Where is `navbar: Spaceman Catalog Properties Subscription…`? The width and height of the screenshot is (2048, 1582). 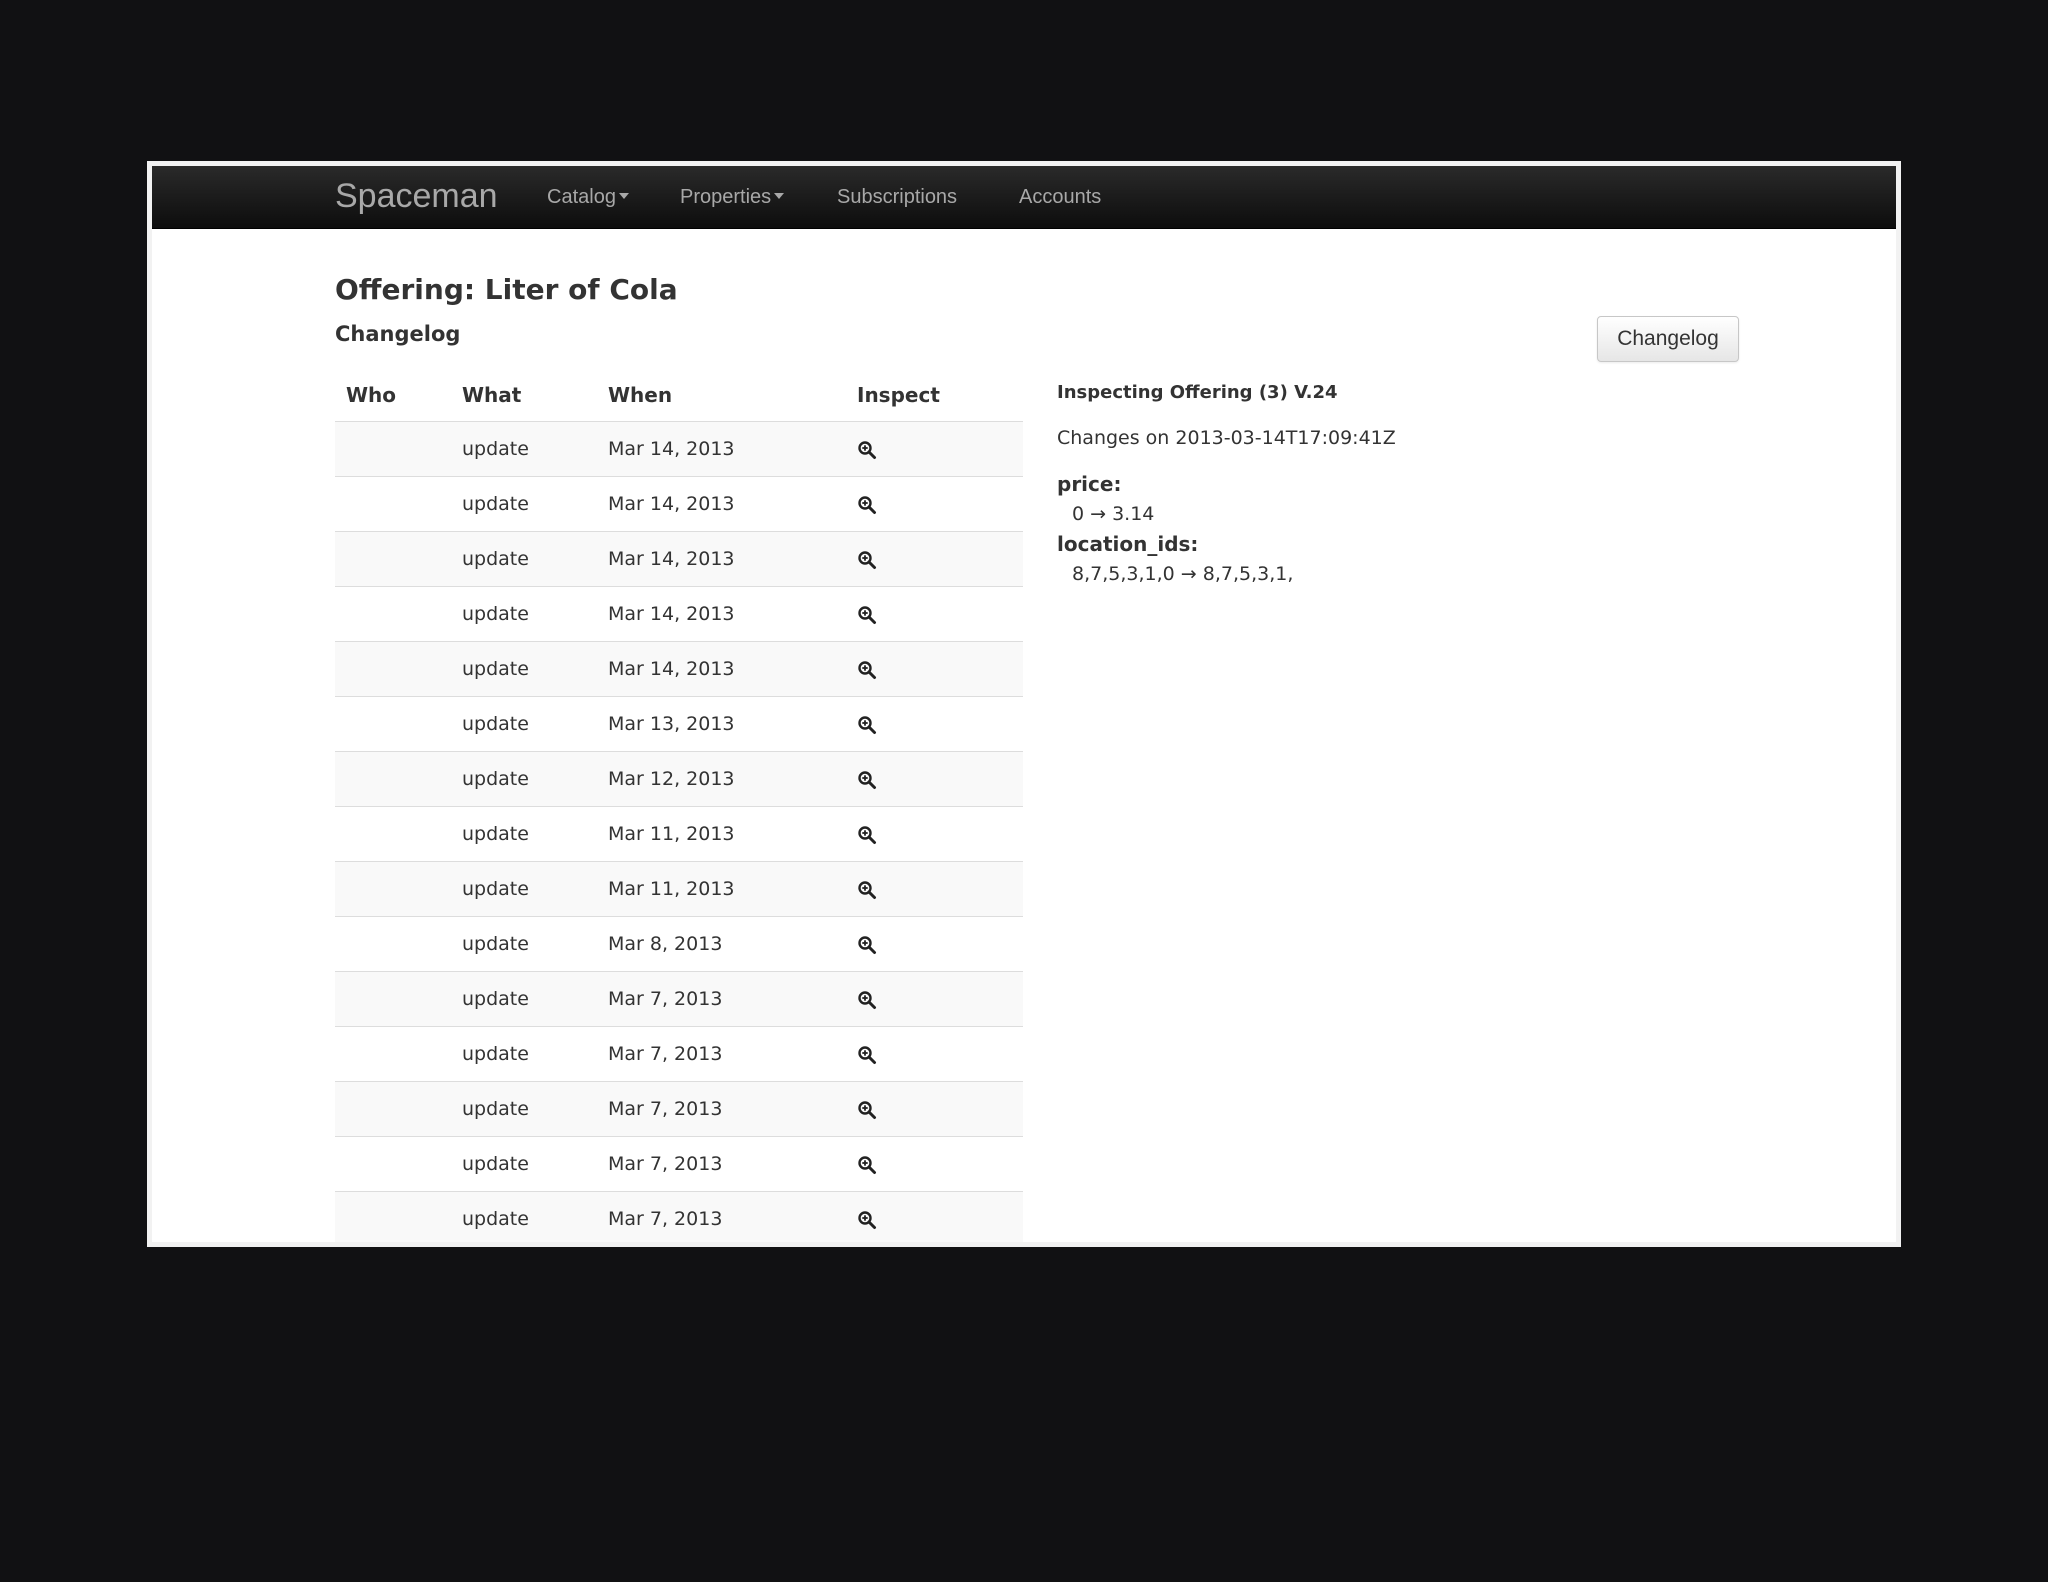 navbar: Spaceman Catalog Properties Subscription… is located at coordinates (1024, 197).